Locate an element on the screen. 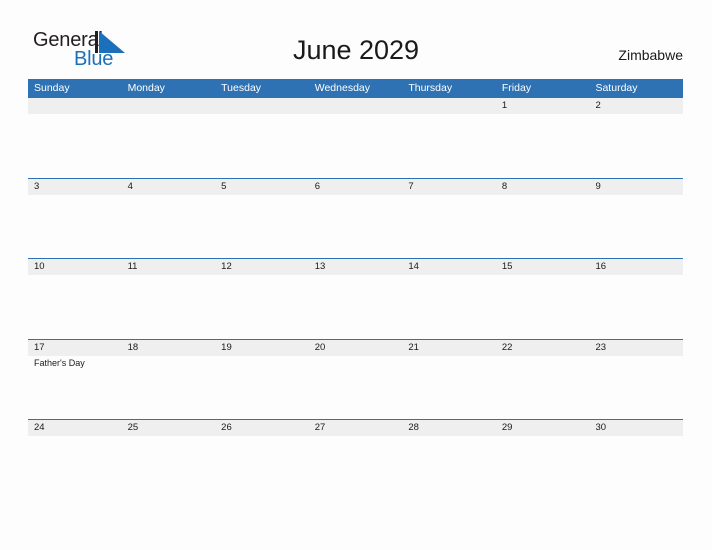 The width and height of the screenshot is (712, 550). week-row: 10 11 12 13 14 15 16 is located at coordinates (355, 298).